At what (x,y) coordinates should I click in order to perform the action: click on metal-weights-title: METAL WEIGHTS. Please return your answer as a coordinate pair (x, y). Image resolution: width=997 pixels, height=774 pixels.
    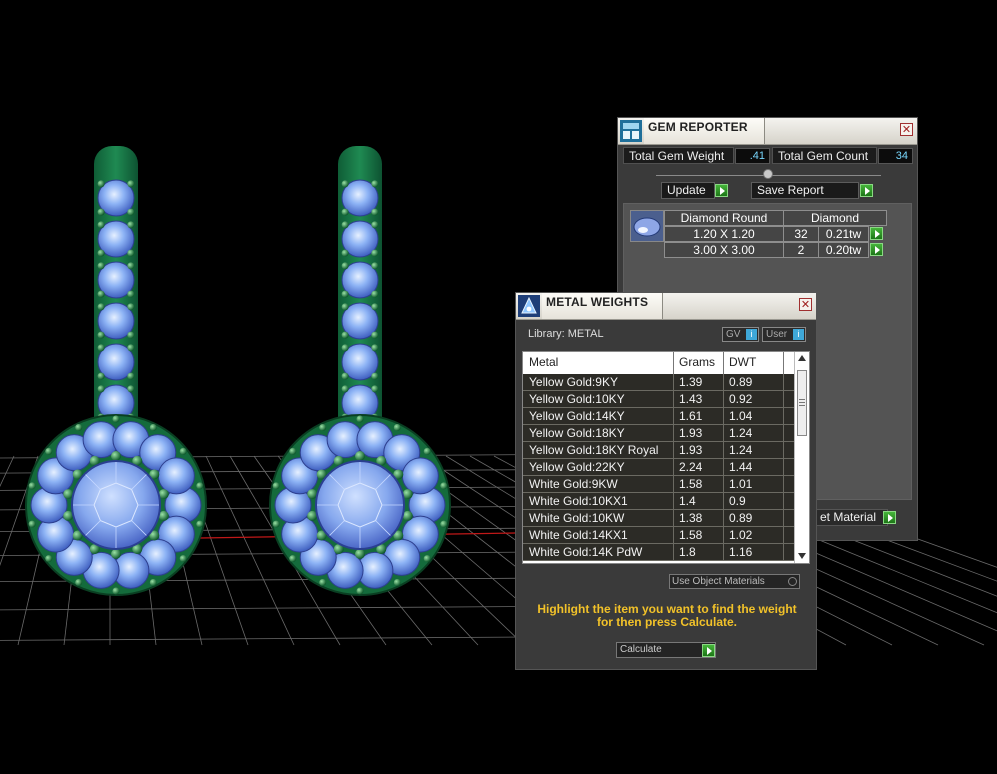
    Looking at the image, I should click on (597, 302).